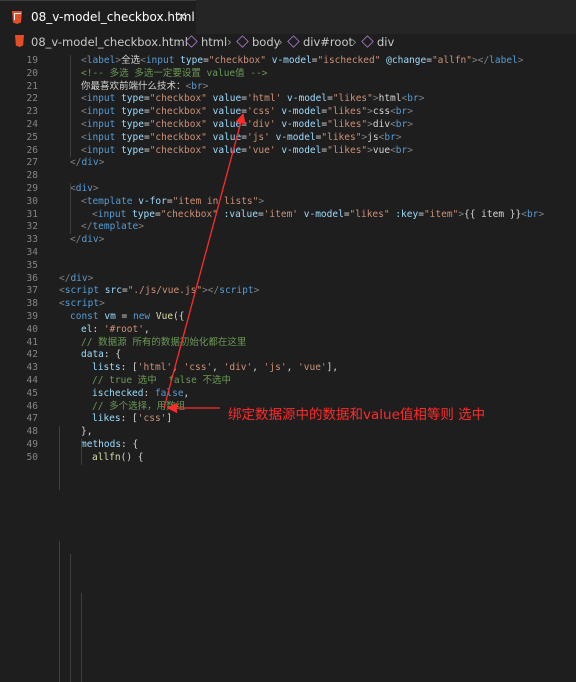 The height and width of the screenshot is (682, 576). Describe the element at coordinates (32, 137) in the screenshot. I see `line-number: 25` at that location.